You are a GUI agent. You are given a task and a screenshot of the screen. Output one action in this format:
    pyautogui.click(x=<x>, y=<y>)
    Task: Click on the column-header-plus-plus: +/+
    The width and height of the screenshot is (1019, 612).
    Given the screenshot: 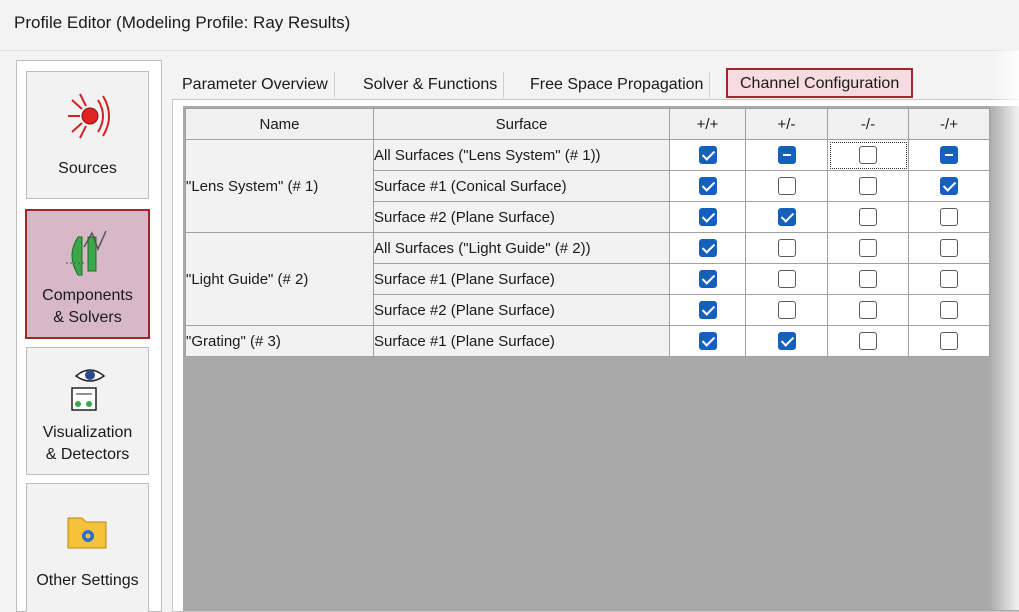 What is the action you would take?
    pyautogui.click(x=707, y=124)
    